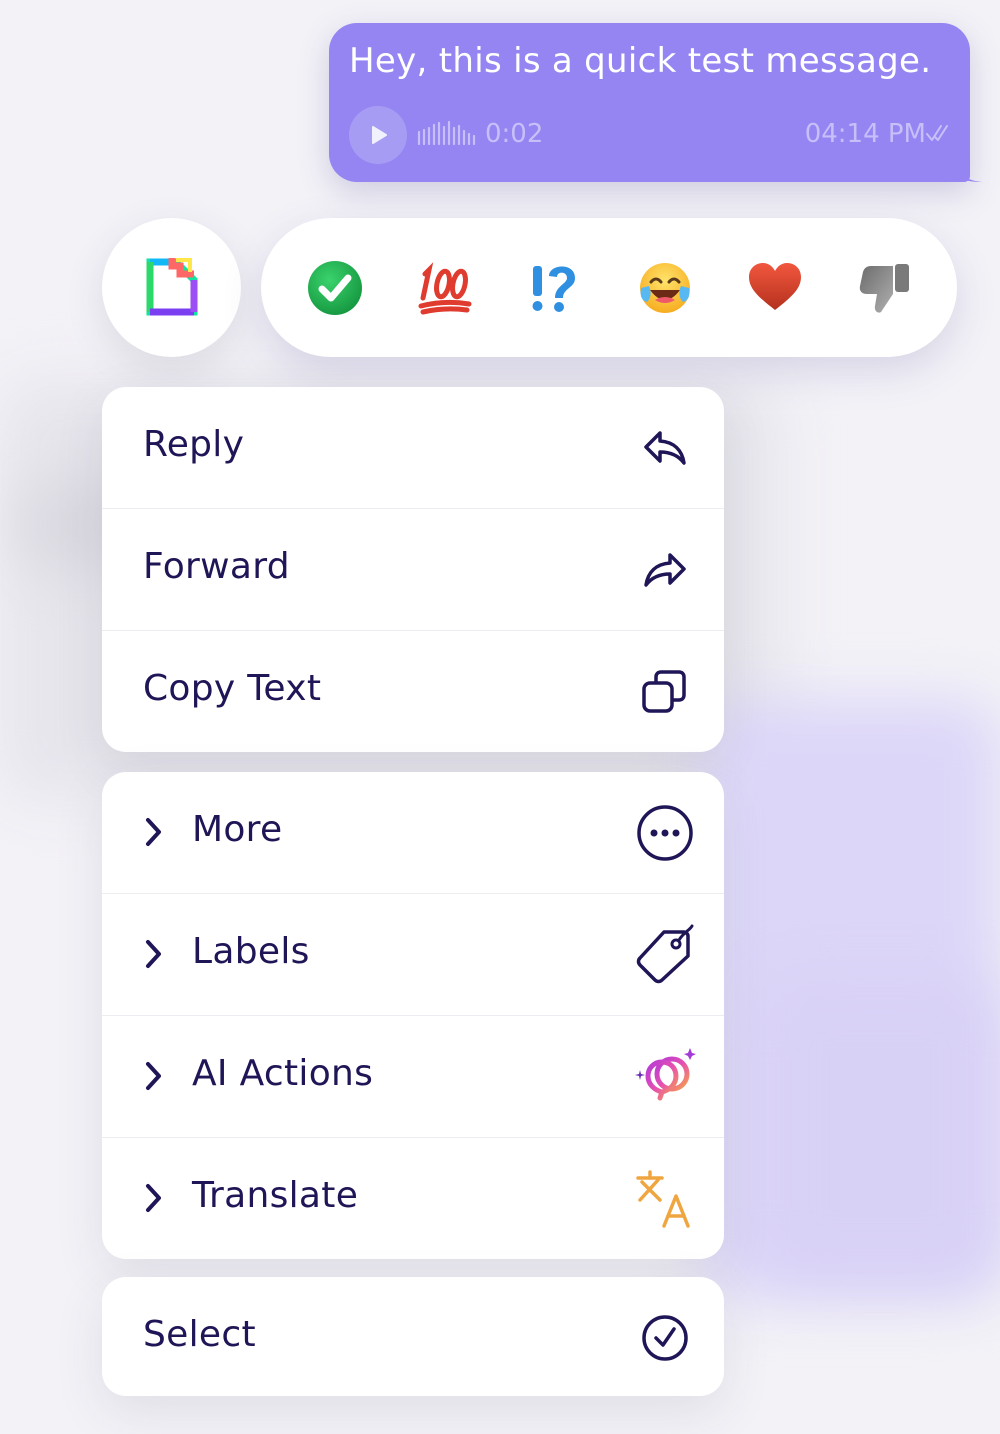 The width and height of the screenshot is (1000, 1434). What do you see at coordinates (663, 1199) in the screenshot?
I see `translate-icon` at bounding box center [663, 1199].